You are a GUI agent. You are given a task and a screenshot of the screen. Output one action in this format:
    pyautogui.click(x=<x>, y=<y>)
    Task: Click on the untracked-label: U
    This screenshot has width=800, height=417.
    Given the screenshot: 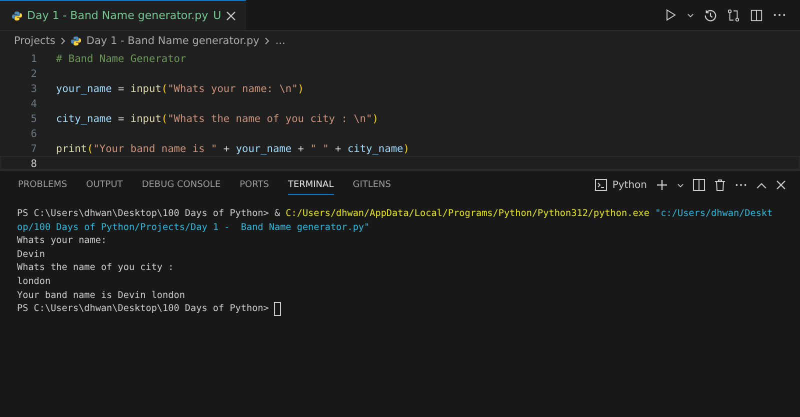 What is the action you would take?
    pyautogui.click(x=217, y=15)
    